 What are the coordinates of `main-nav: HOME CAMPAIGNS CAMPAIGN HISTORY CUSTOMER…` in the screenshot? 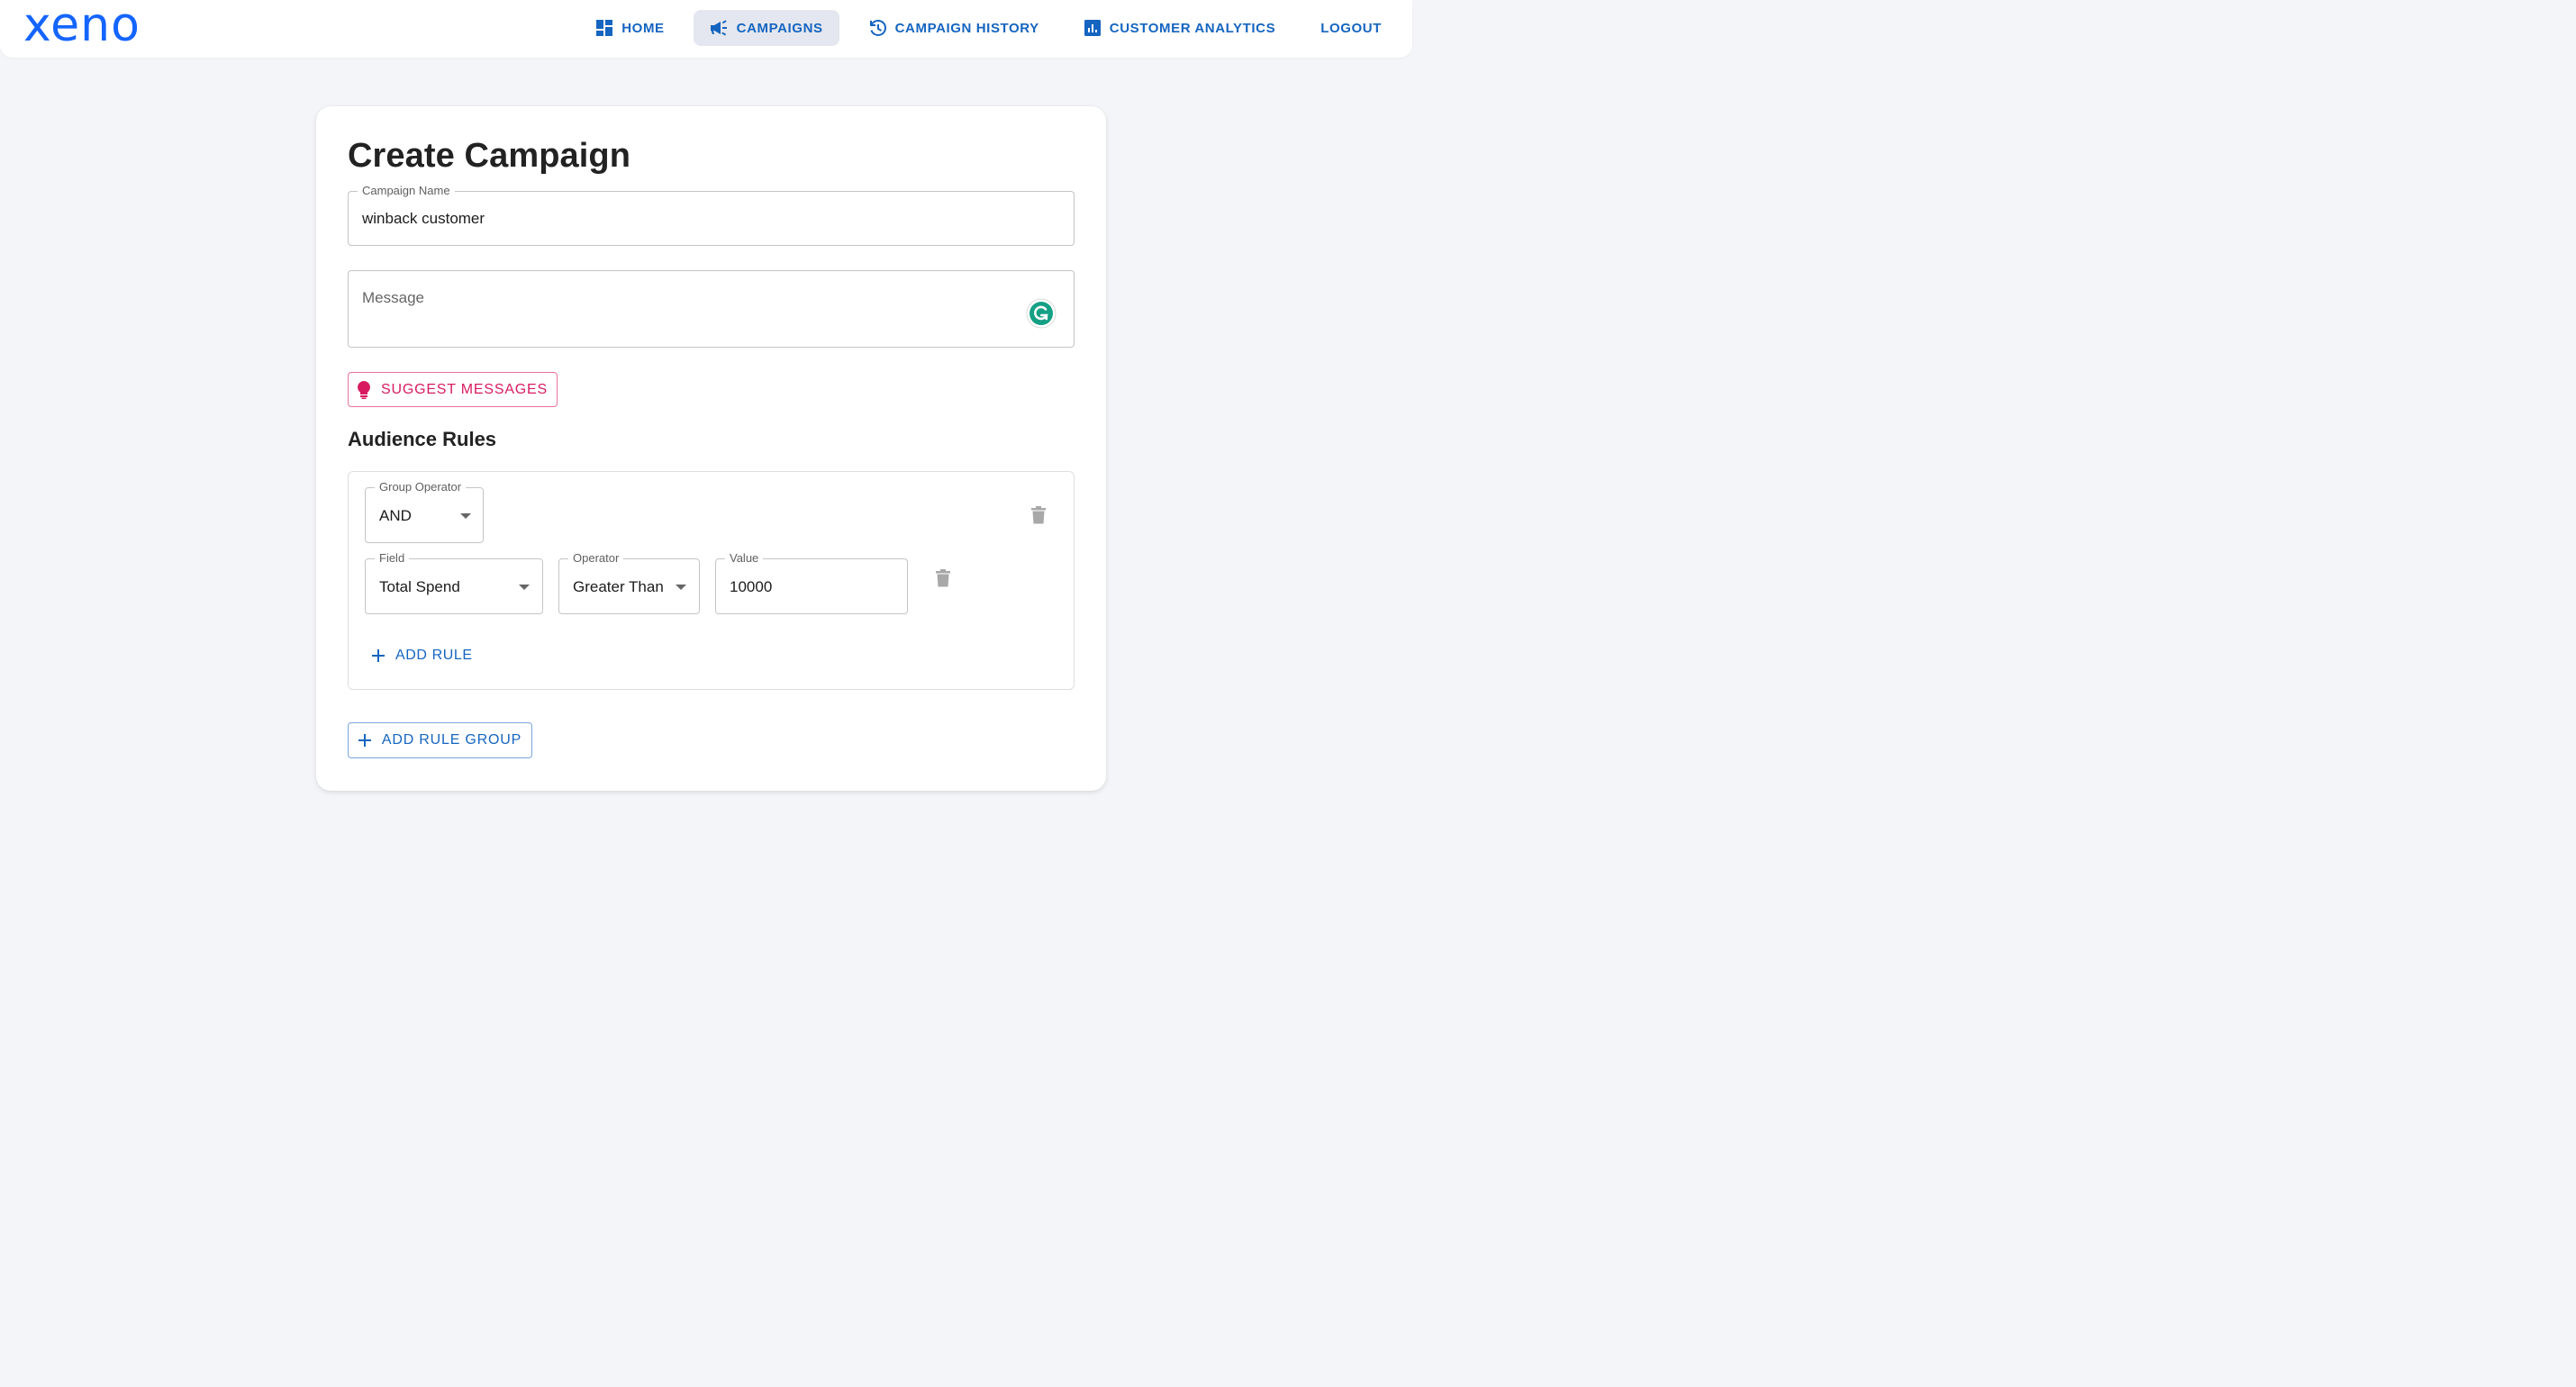 It's located at (982, 28).